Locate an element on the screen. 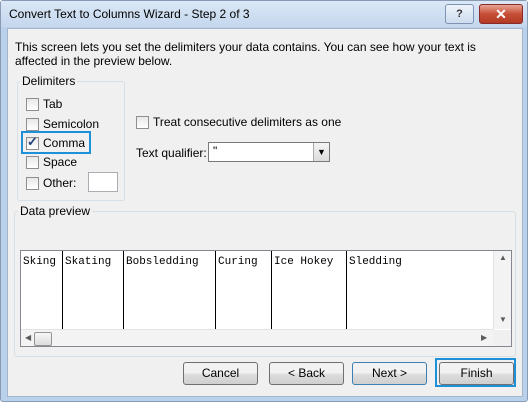 The height and width of the screenshot is (402, 528). horizontal-scrollbar: ◀ ▶ is located at coordinates (257, 337).